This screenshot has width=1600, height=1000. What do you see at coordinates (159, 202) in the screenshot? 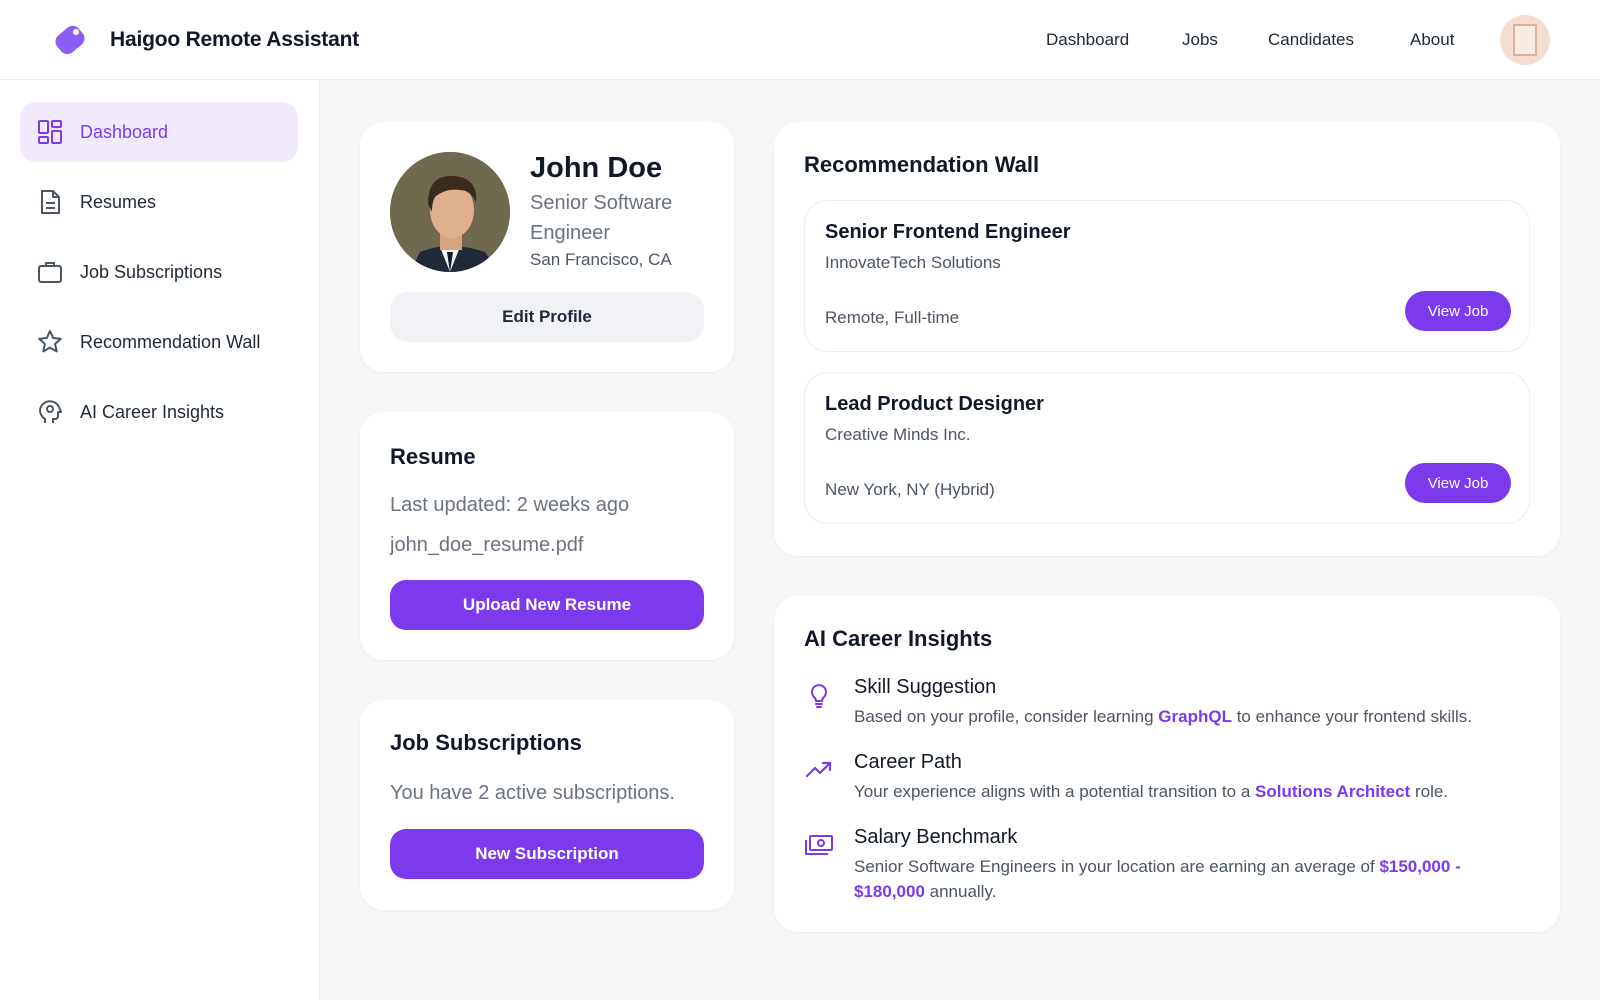
I see `sidebar-item-resumes: Resumes` at bounding box center [159, 202].